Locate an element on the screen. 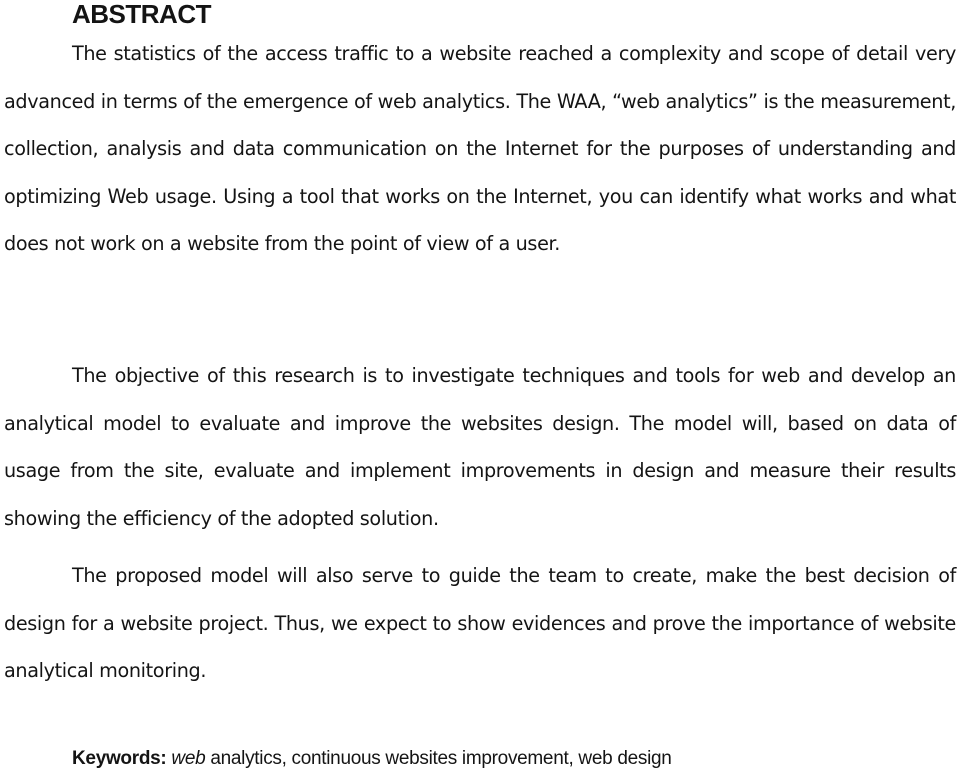 The width and height of the screenshot is (960, 773). keywords-italic-term: web is located at coordinates (188, 758).